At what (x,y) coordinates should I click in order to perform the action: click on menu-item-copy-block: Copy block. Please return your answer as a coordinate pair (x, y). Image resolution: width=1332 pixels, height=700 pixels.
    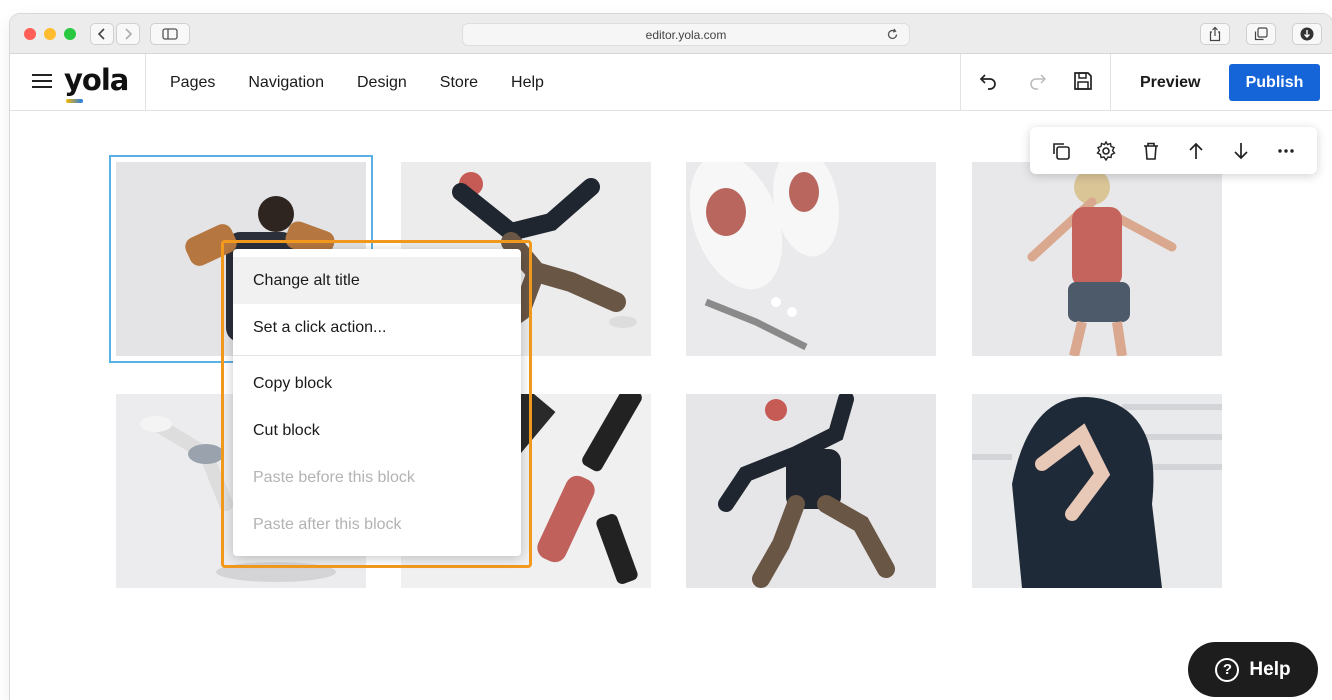
    Looking at the image, I should click on (377, 383).